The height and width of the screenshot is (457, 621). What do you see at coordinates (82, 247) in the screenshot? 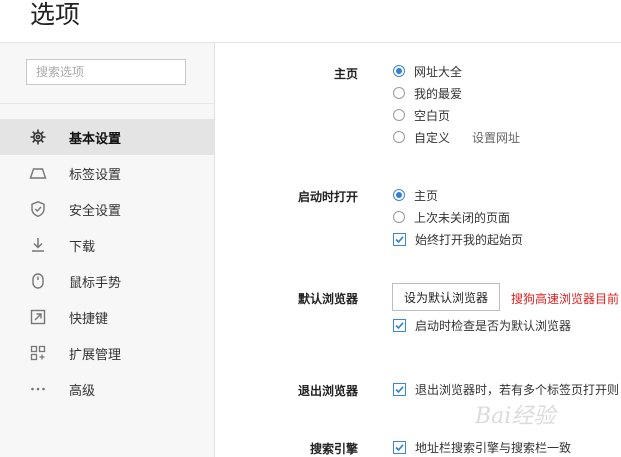
I see `sidebar-item-label: 下载` at bounding box center [82, 247].